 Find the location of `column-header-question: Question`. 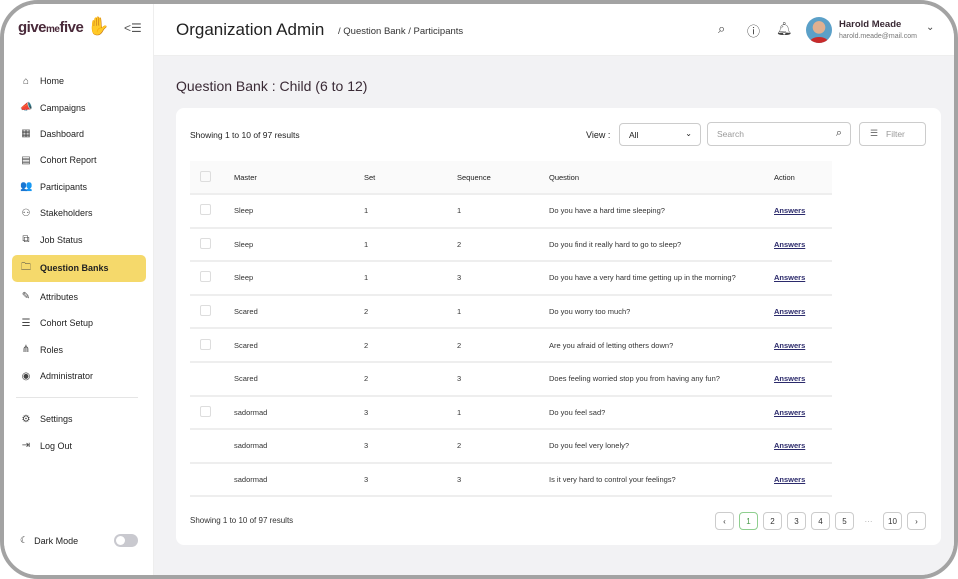

column-header-question: Question is located at coordinates (651, 178).